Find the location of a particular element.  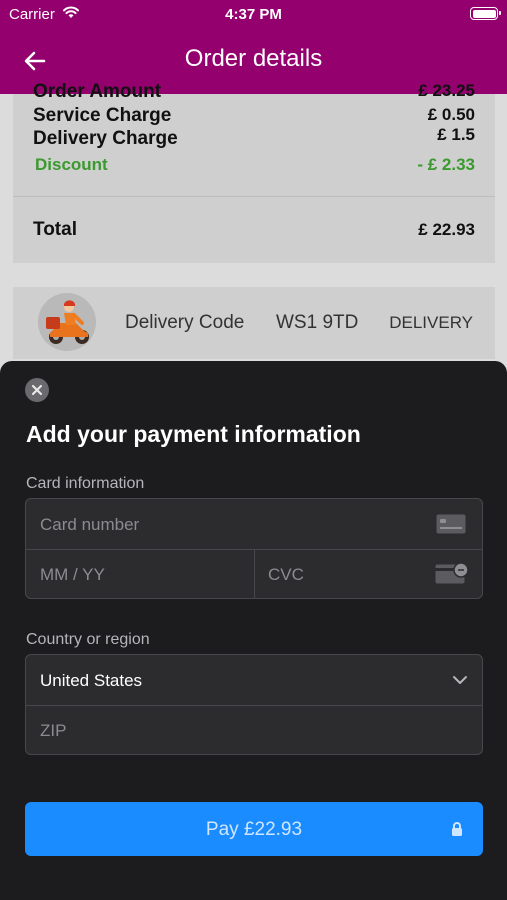

chevron-down-icon is located at coordinates (460, 680).